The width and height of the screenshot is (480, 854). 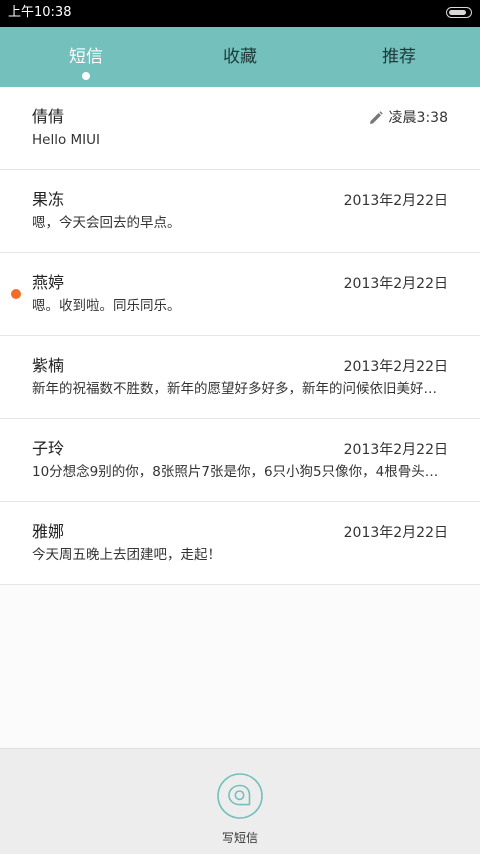 I want to click on bottom-bar: 写短信, so click(x=240, y=801).